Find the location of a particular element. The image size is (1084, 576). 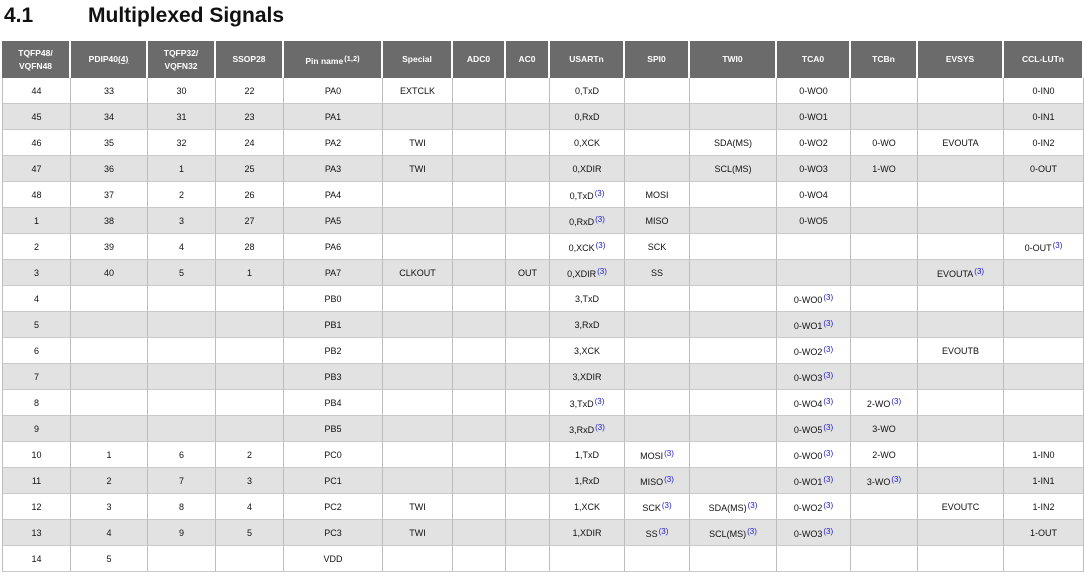

table-row: 11 2 7 3 PC1 1,RxD MISO(3) 0-WO1(3) 3-WO(3) 1-IN1 is located at coordinates (543, 481).